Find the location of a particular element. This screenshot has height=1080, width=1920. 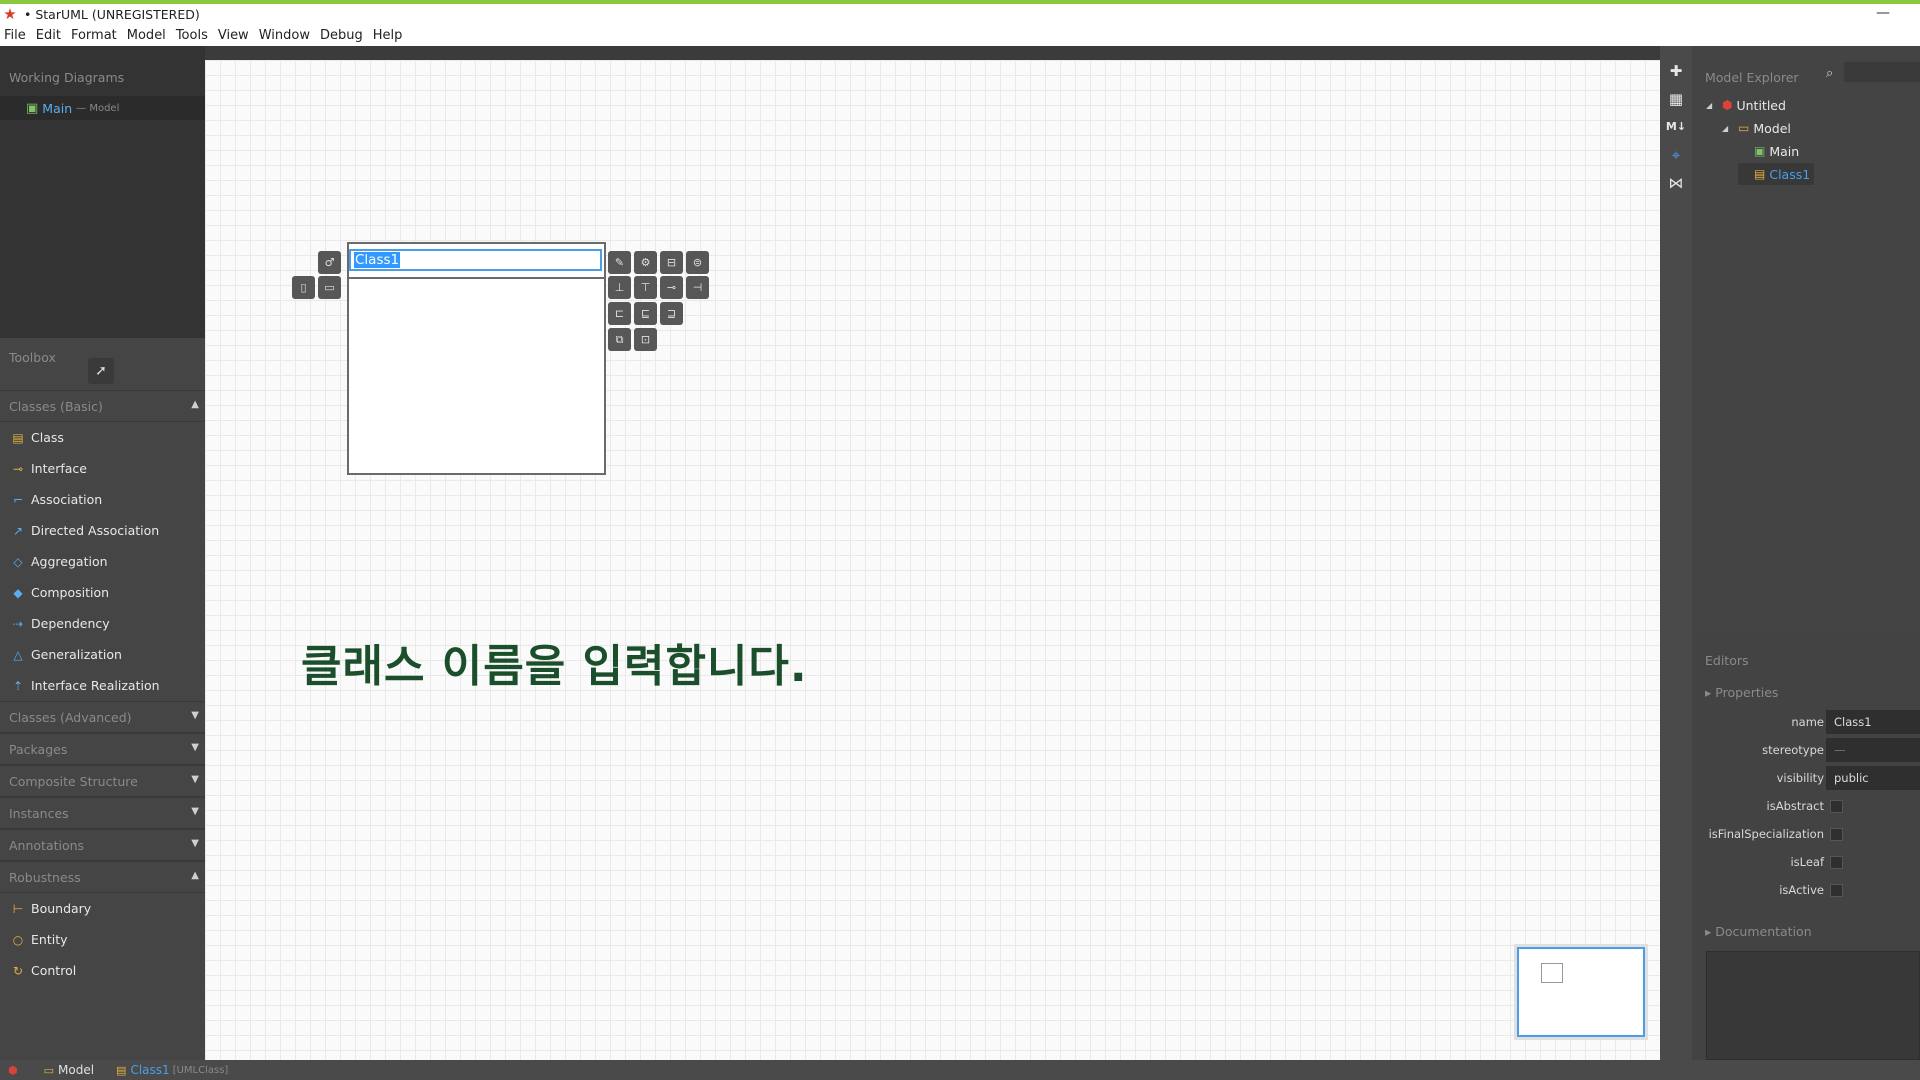

add-port-button: ⊡ is located at coordinates (645, 339).